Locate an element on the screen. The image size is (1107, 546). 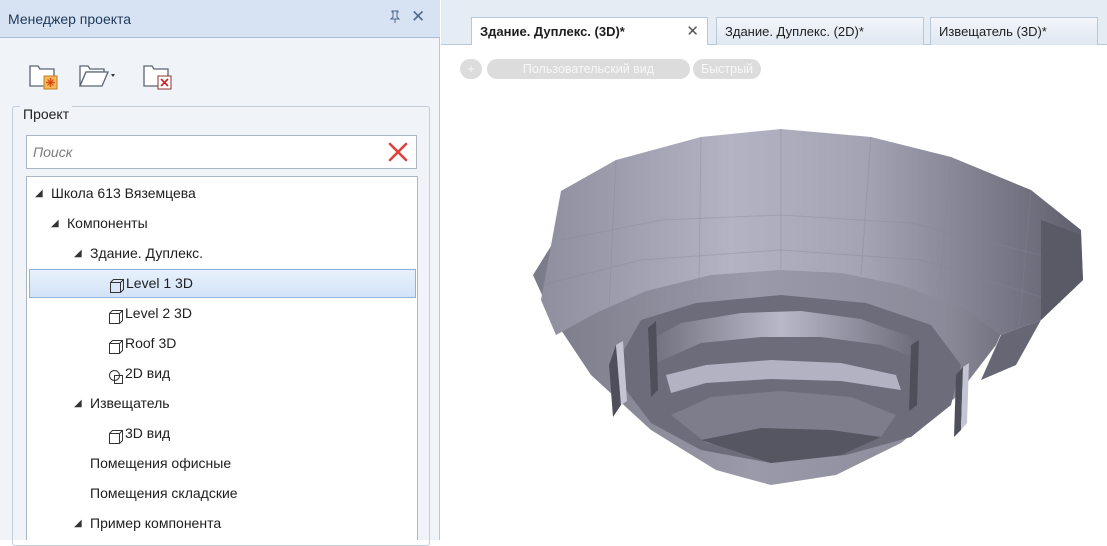
tab-detector-3d: Извещатель (3D)* is located at coordinates (1014, 31).